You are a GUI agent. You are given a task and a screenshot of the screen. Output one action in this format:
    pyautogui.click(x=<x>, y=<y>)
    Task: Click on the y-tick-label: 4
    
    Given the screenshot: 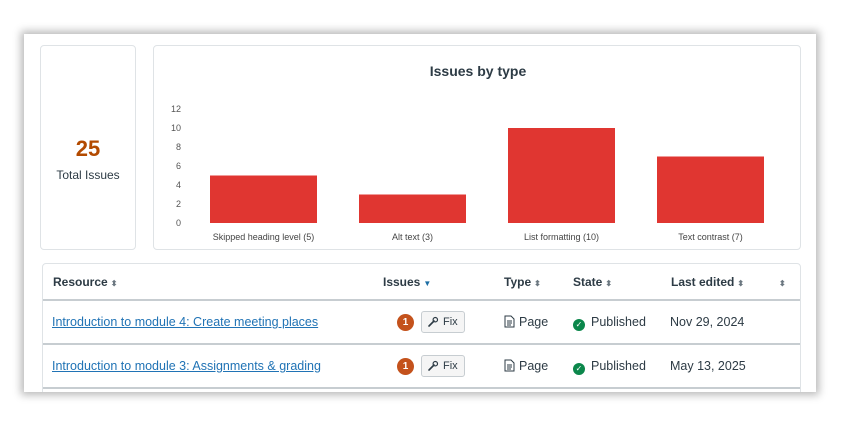 What is the action you would take?
    pyautogui.click(x=178, y=185)
    